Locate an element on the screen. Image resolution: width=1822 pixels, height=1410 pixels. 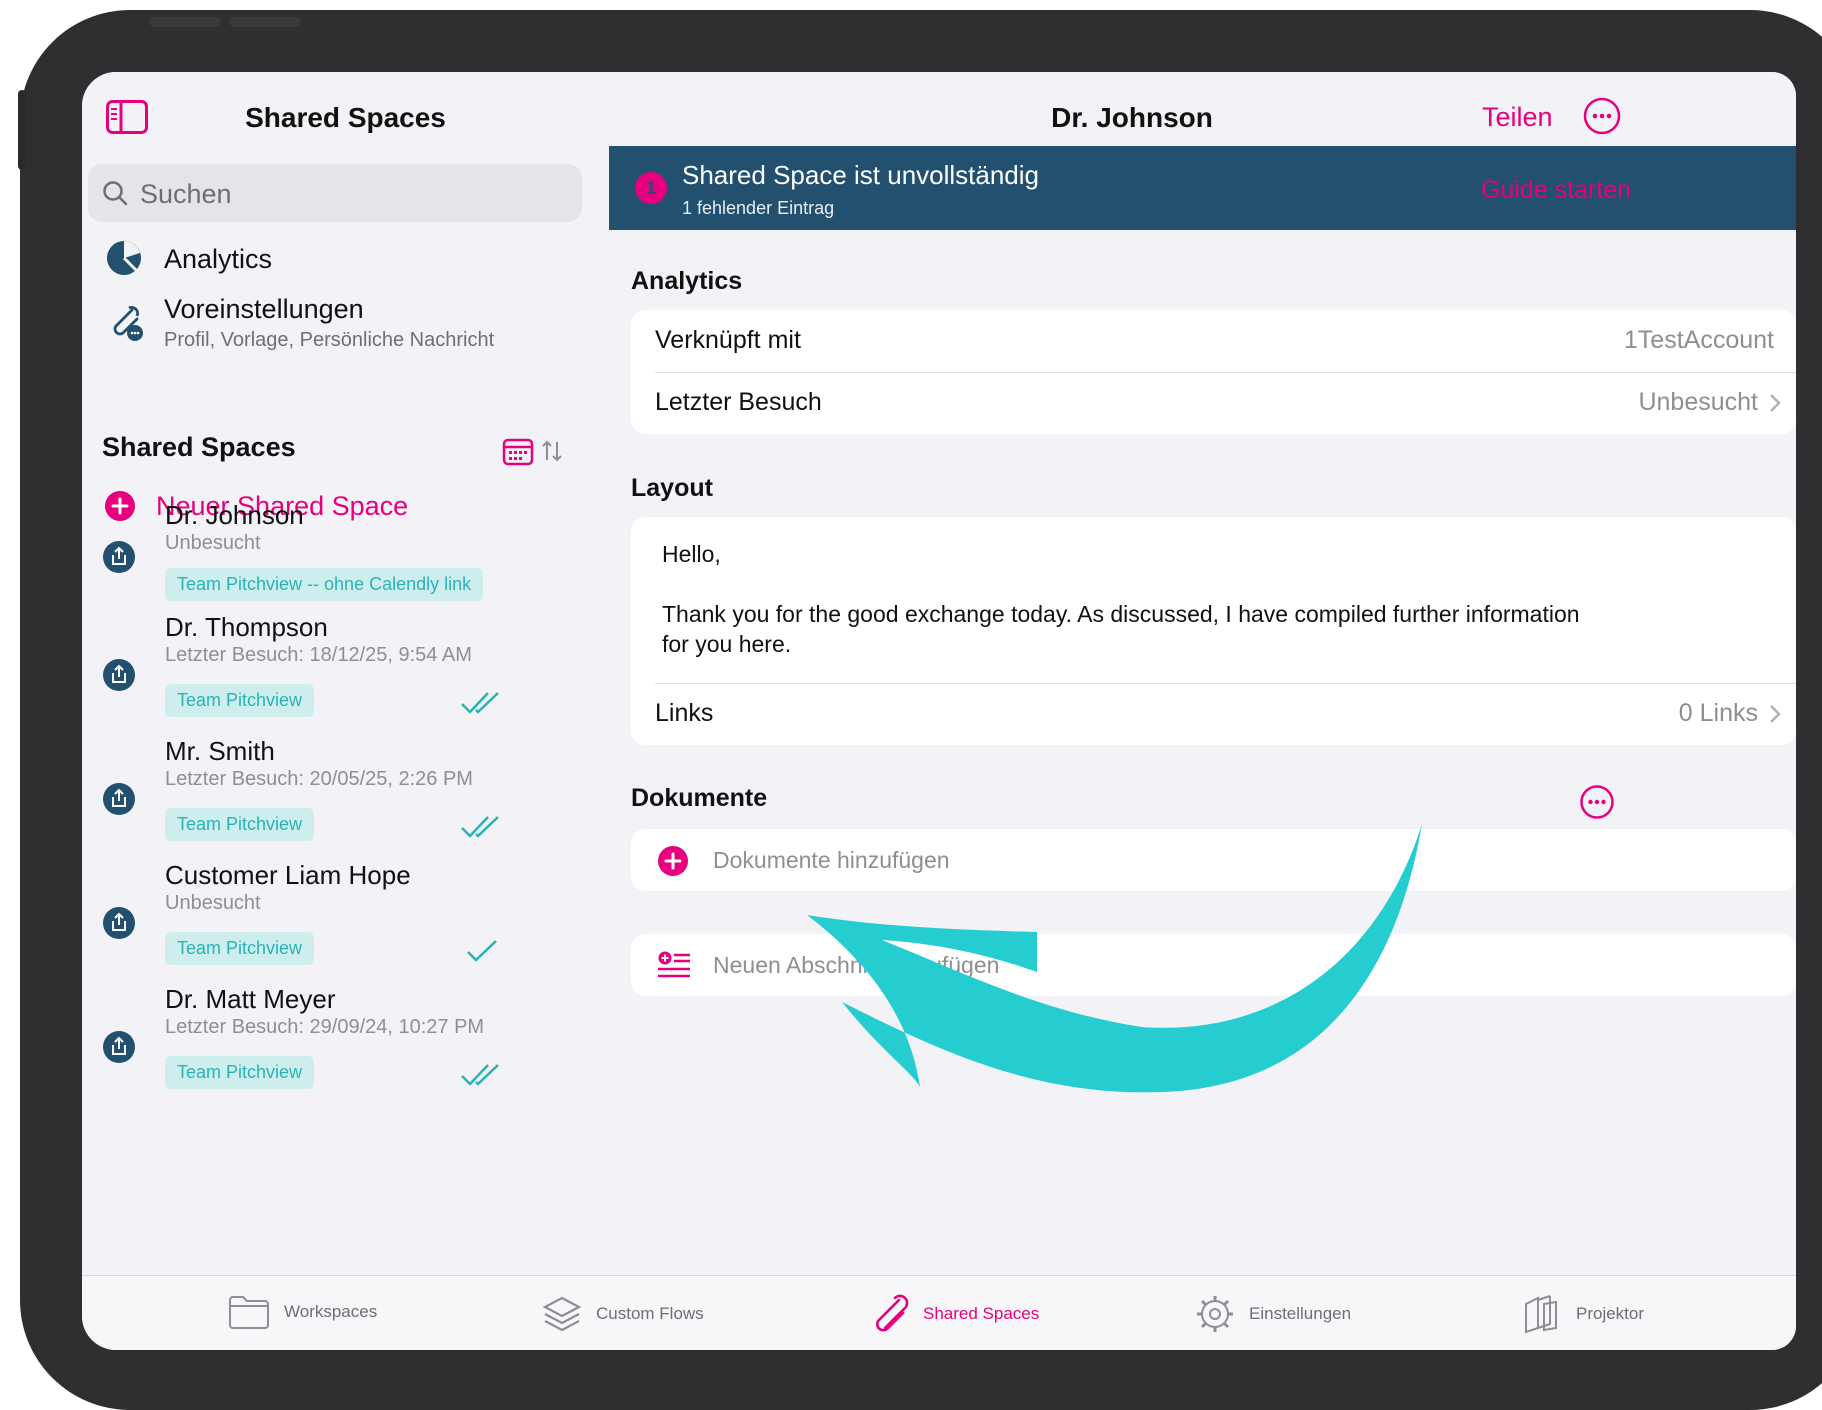
more-options-icon is located at coordinates (1602, 116).